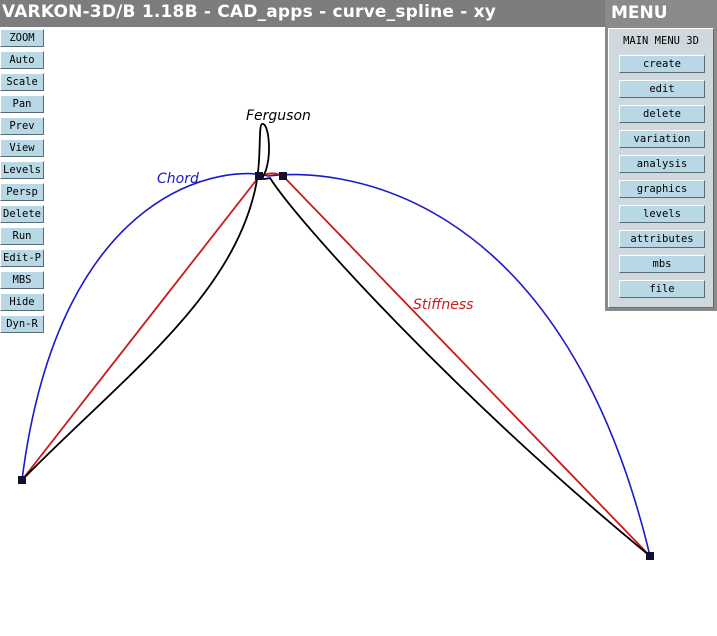 The image size is (717, 636). What do you see at coordinates (443, 305) in the screenshot?
I see `stiffness-label: Stiffness` at bounding box center [443, 305].